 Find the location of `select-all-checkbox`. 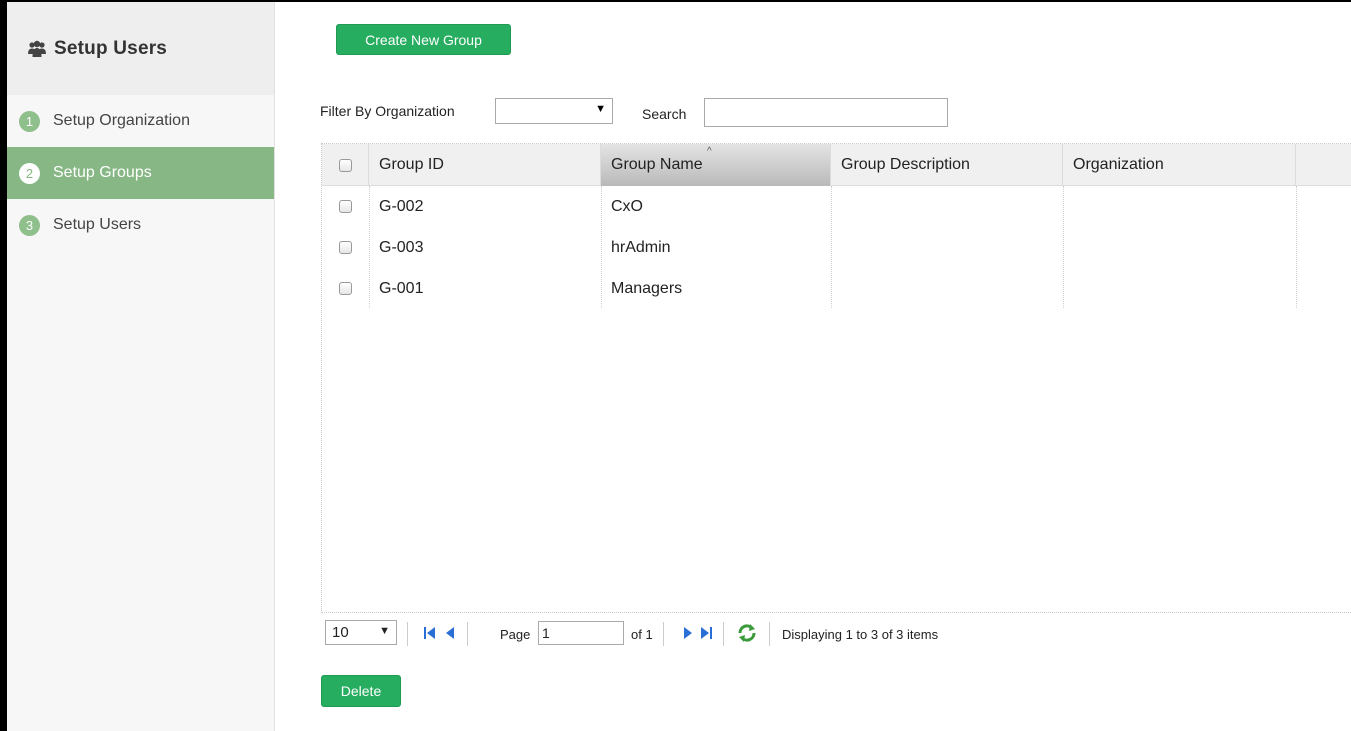

select-all-checkbox is located at coordinates (345, 165).